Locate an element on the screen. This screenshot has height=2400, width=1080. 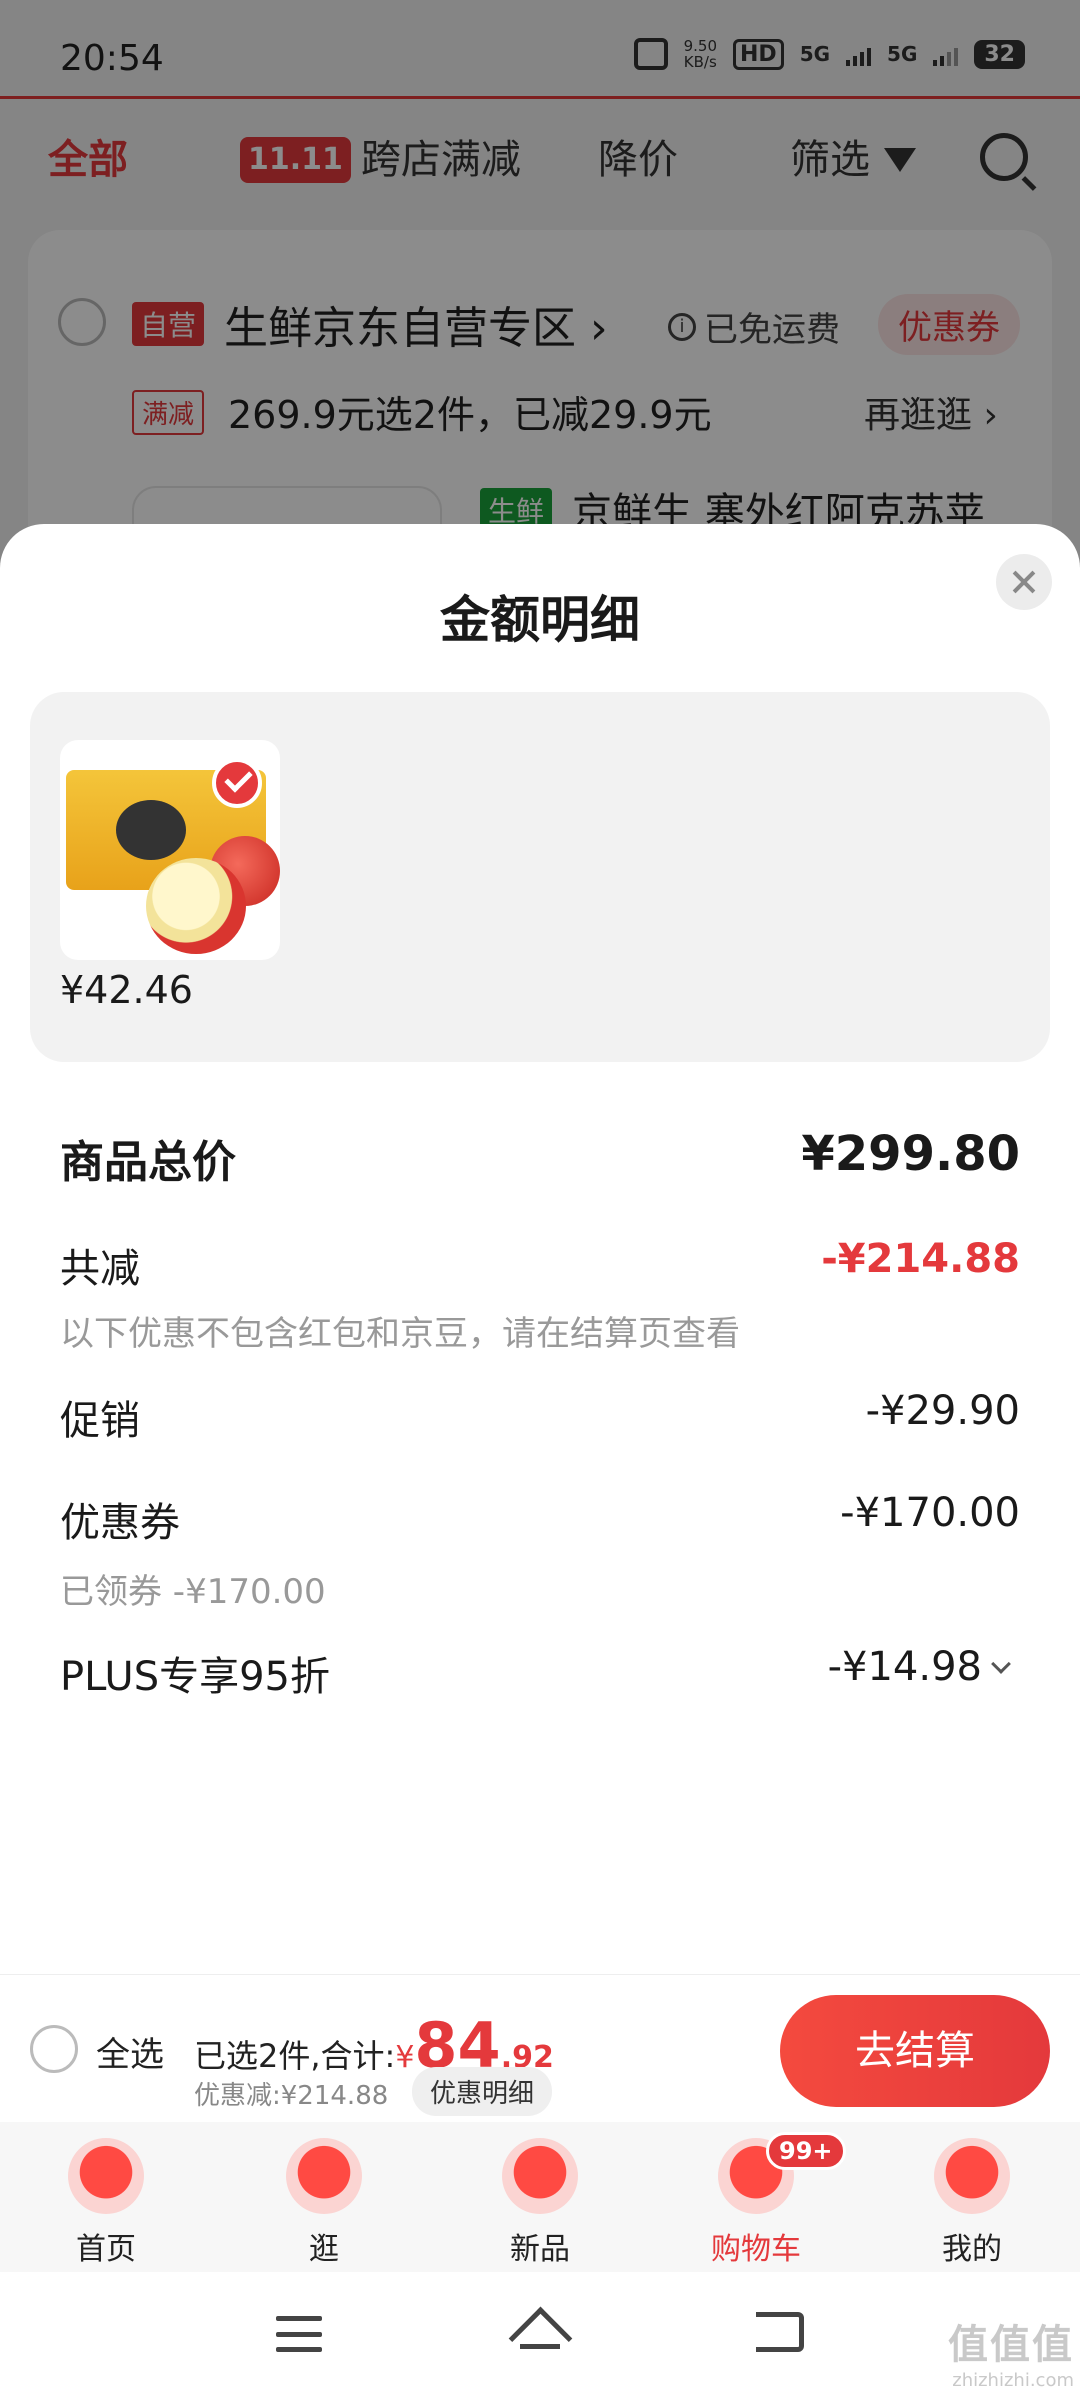
checkout-button: 去结算 is located at coordinates (915, 2051).